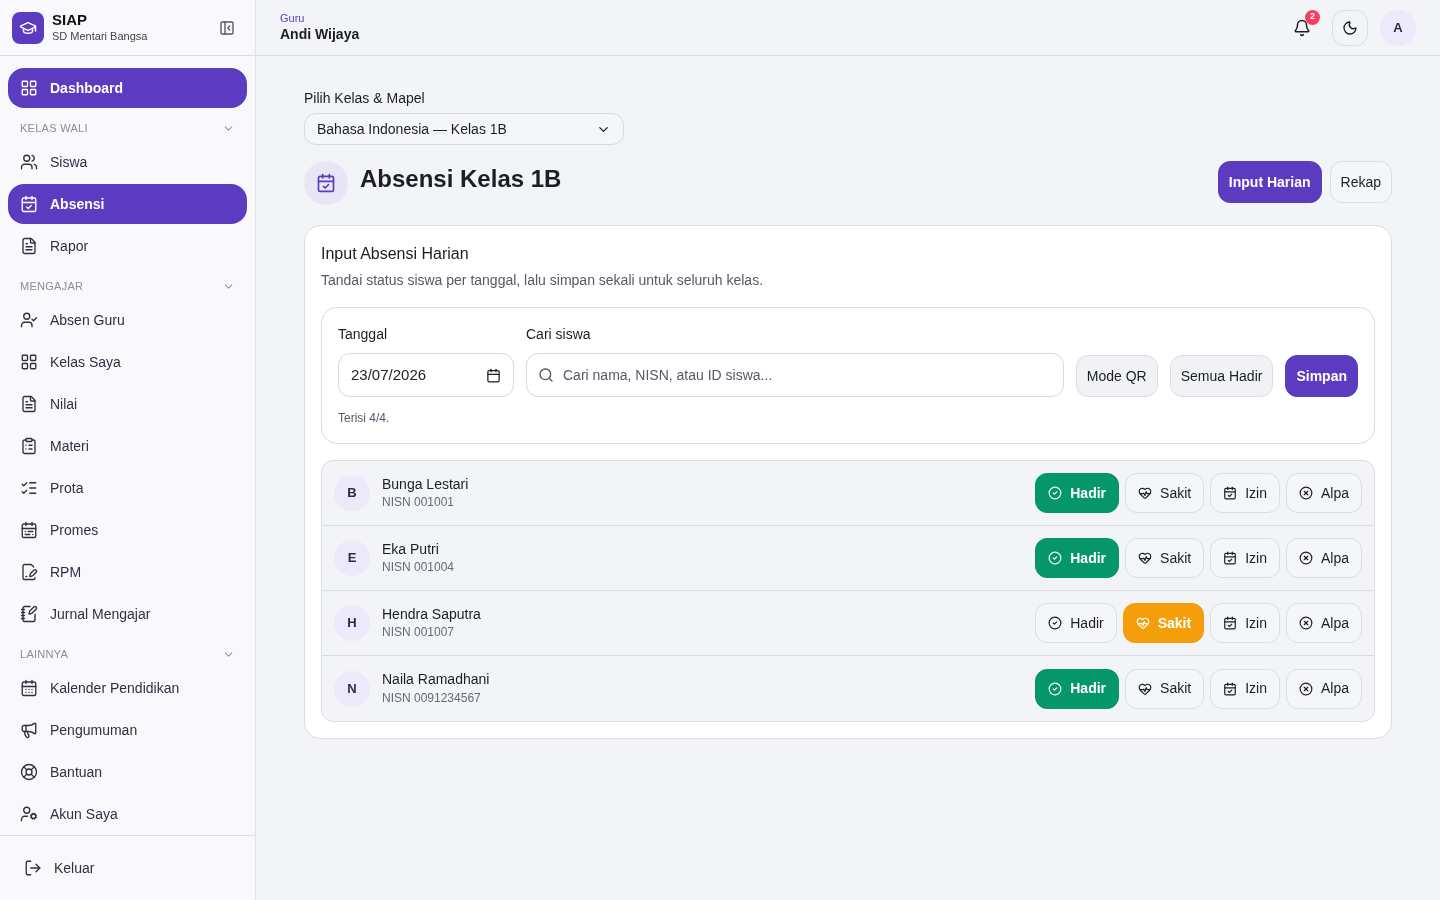 Image resolution: width=1440 pixels, height=900 pixels. Describe the element at coordinates (29, 772) in the screenshot. I see `lifebuoy-icon` at that location.